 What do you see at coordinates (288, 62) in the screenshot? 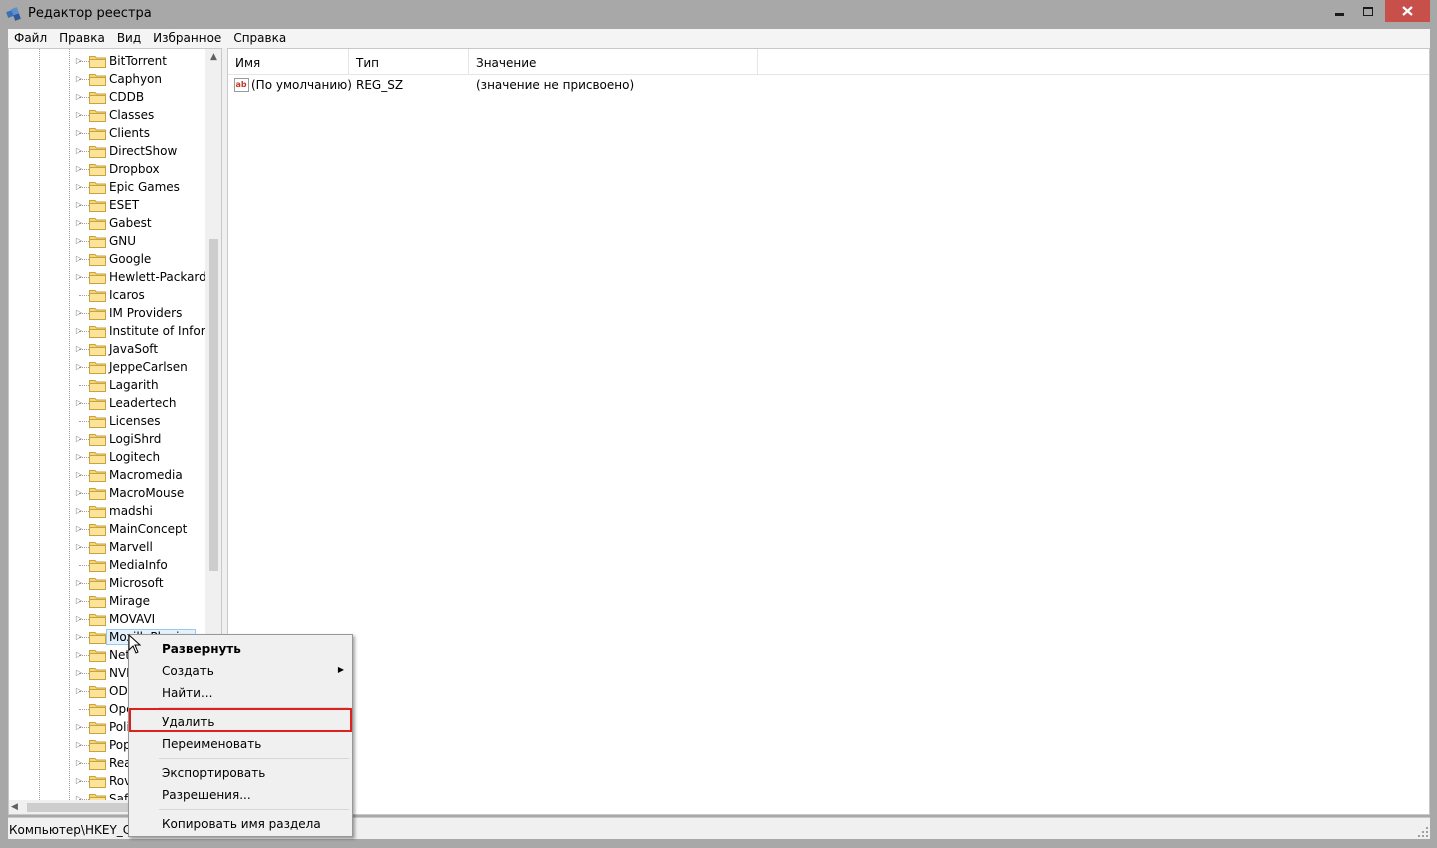
I see `column-header-name: Имя` at bounding box center [288, 62].